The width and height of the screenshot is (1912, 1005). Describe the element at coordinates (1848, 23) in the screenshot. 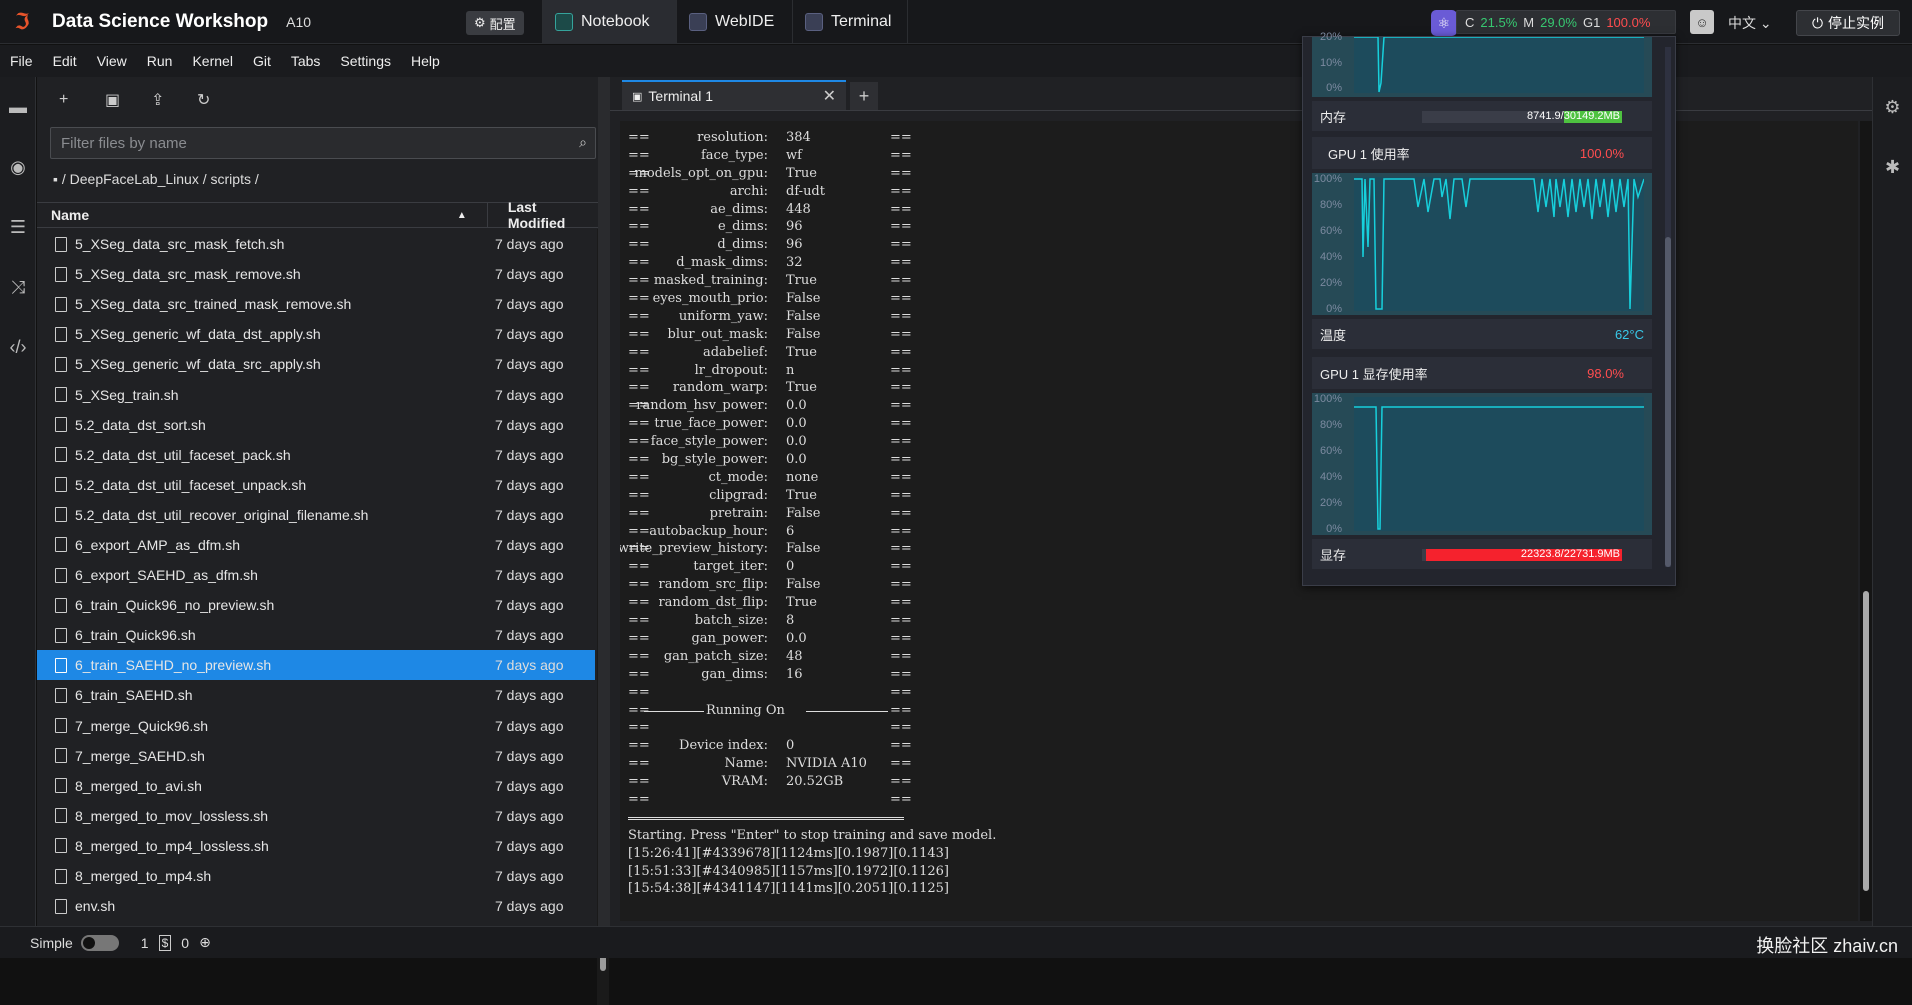

I see `stop-instance-button: ⏻ 停止实例` at that location.